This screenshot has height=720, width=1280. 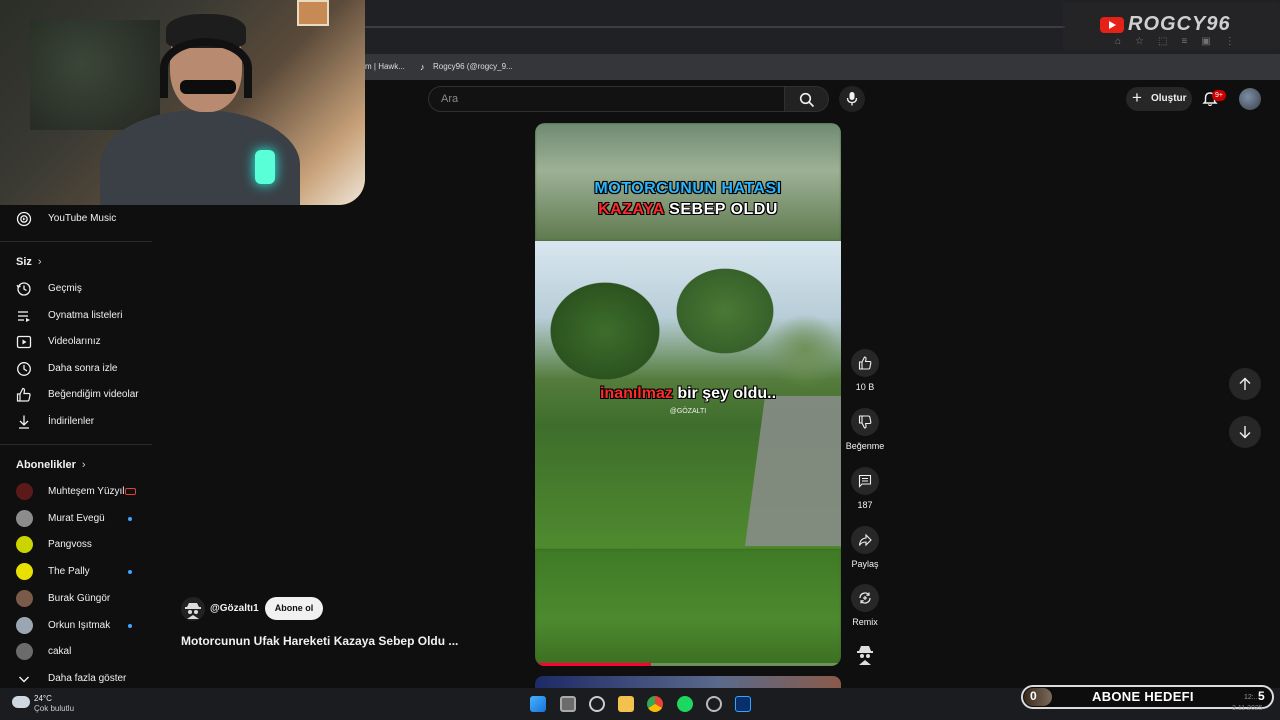 I want to click on weather-temperature: 24°C, so click(x=43, y=698).